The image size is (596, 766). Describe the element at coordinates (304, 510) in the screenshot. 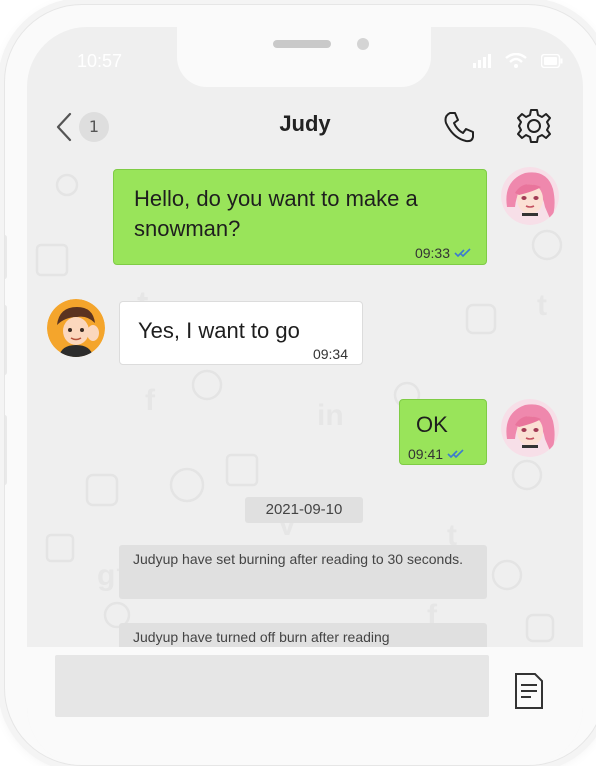

I see `date-divider: 2021-09-10` at that location.